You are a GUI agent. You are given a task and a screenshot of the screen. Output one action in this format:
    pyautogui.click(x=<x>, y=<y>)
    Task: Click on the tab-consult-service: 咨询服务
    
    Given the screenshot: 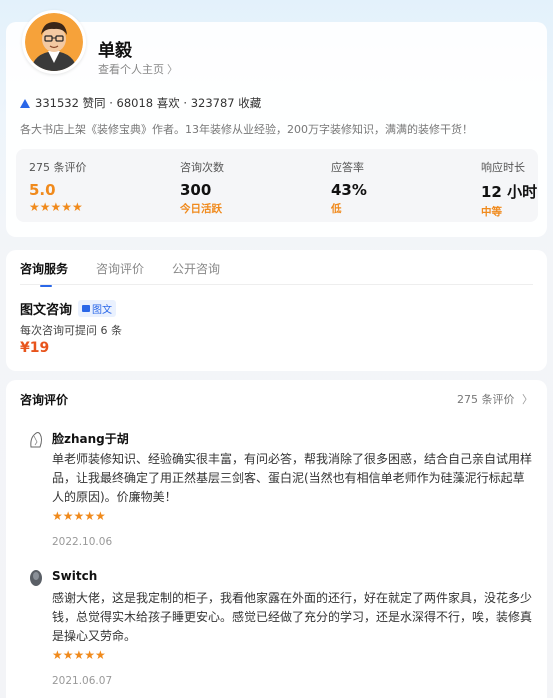 What is the action you would take?
    pyautogui.click(x=44, y=273)
    